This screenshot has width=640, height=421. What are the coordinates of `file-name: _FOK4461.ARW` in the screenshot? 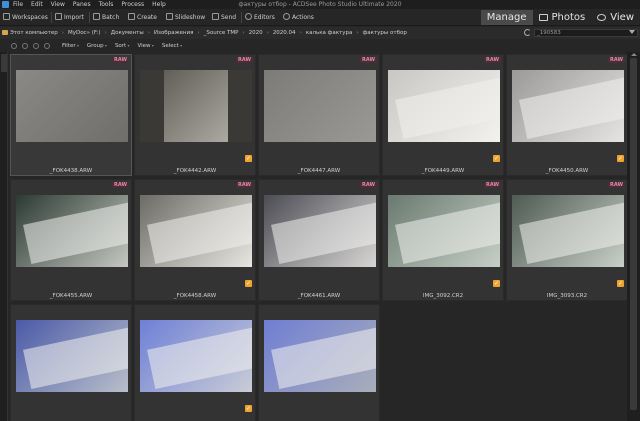 It's located at (319, 296).